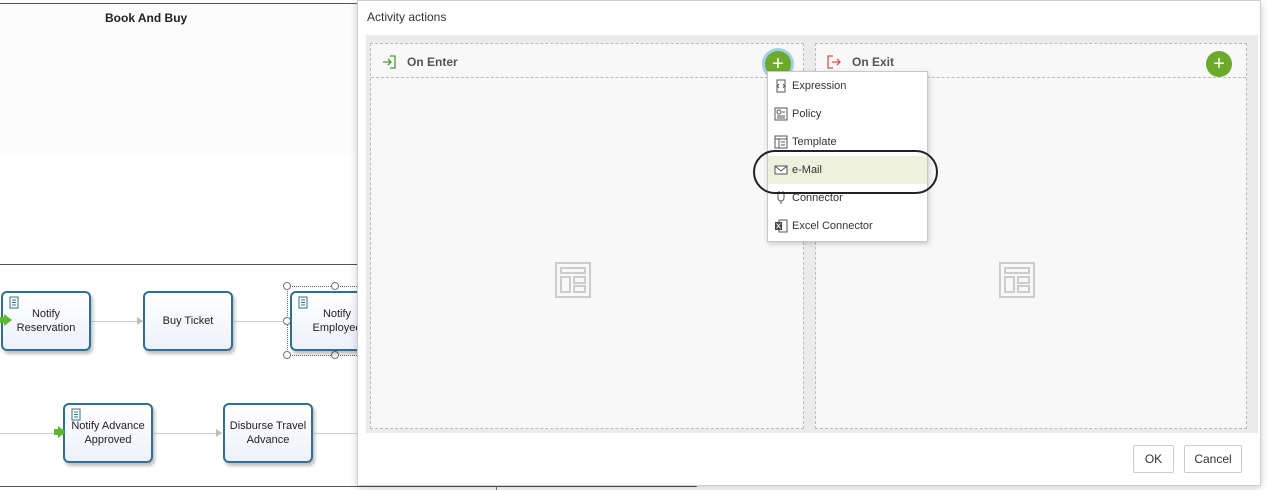 The height and width of the screenshot is (490, 1274). What do you see at coordinates (781, 114) in the screenshot?
I see `policy-icon` at bounding box center [781, 114].